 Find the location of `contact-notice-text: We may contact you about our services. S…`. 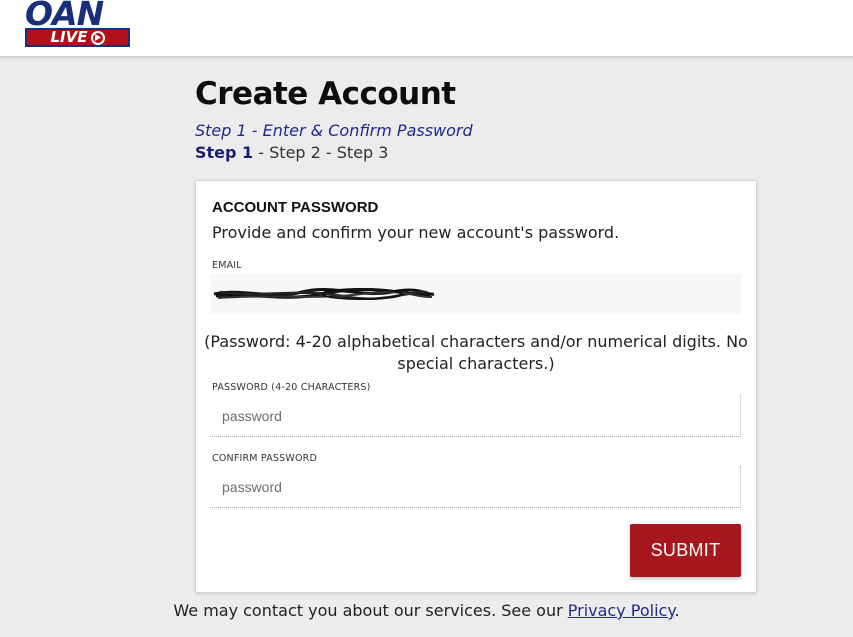

contact-notice-text: We may contact you about our services. S… is located at coordinates (370, 610).